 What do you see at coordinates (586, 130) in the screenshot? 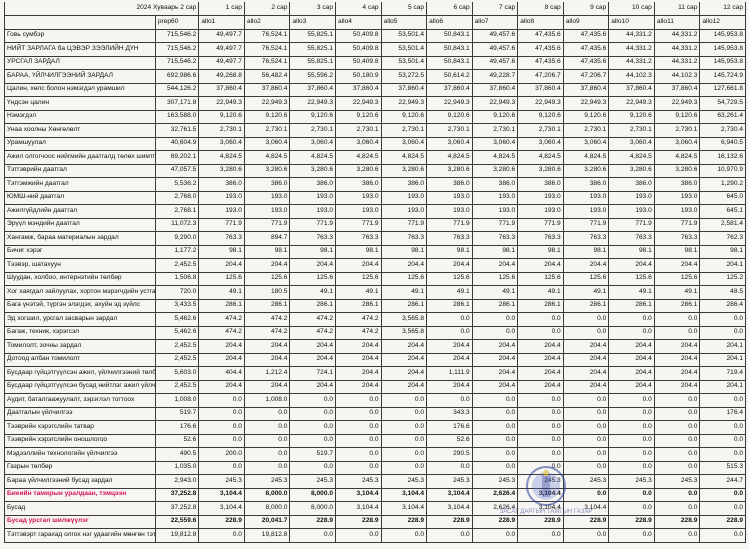
I see `row-value: 2,730.1` at bounding box center [586, 130].